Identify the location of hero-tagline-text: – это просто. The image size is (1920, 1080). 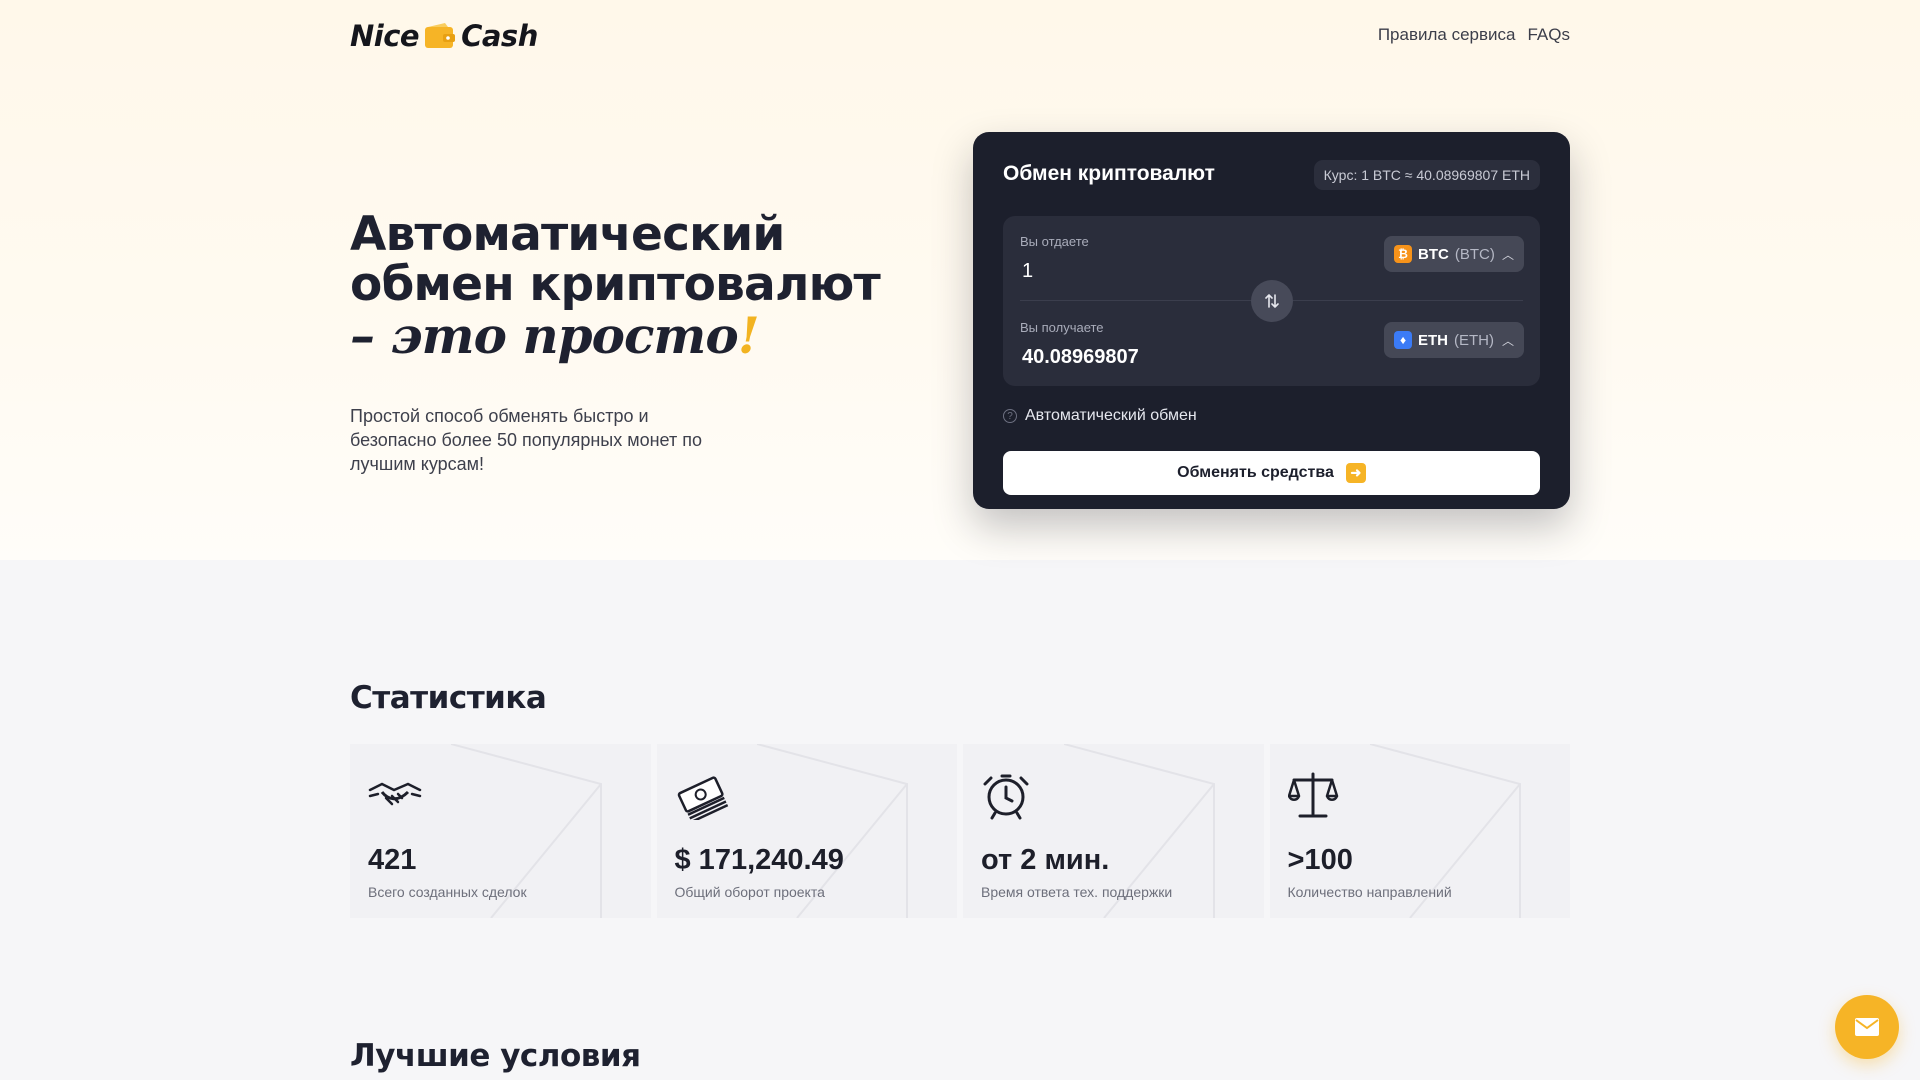
(544, 335).